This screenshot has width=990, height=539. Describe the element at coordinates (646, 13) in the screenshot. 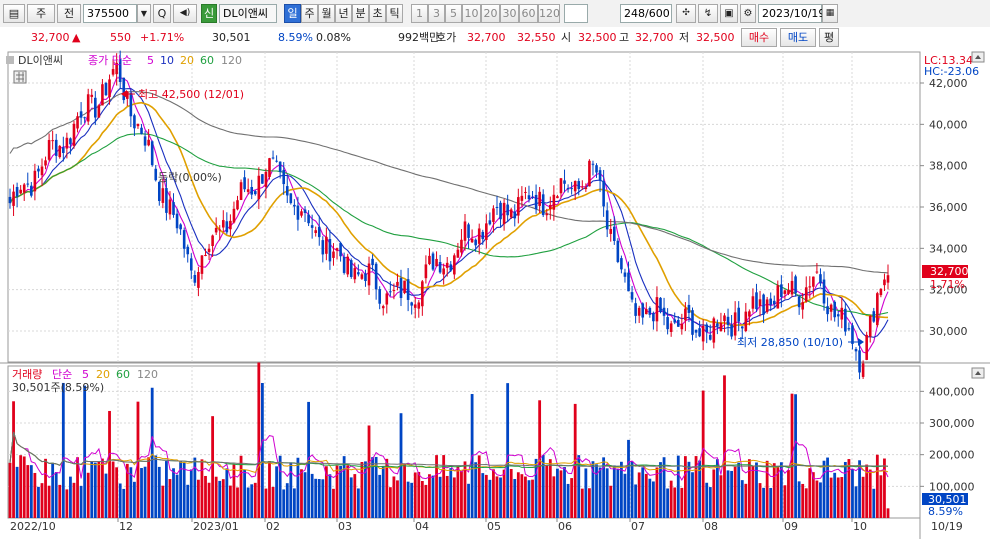

I see `count-input: 248/600` at that location.